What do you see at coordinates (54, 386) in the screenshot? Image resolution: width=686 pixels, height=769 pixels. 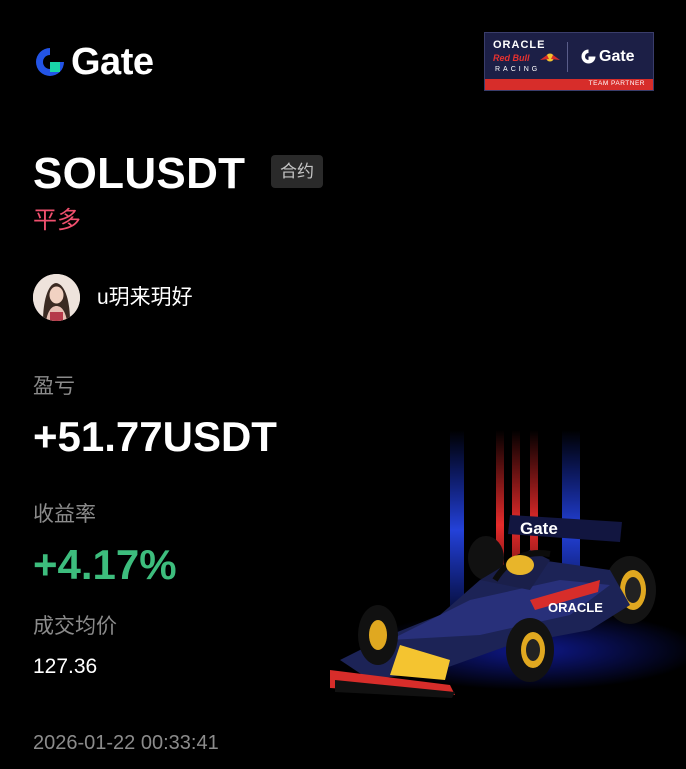 I see `pnl-label: 盈亏` at bounding box center [54, 386].